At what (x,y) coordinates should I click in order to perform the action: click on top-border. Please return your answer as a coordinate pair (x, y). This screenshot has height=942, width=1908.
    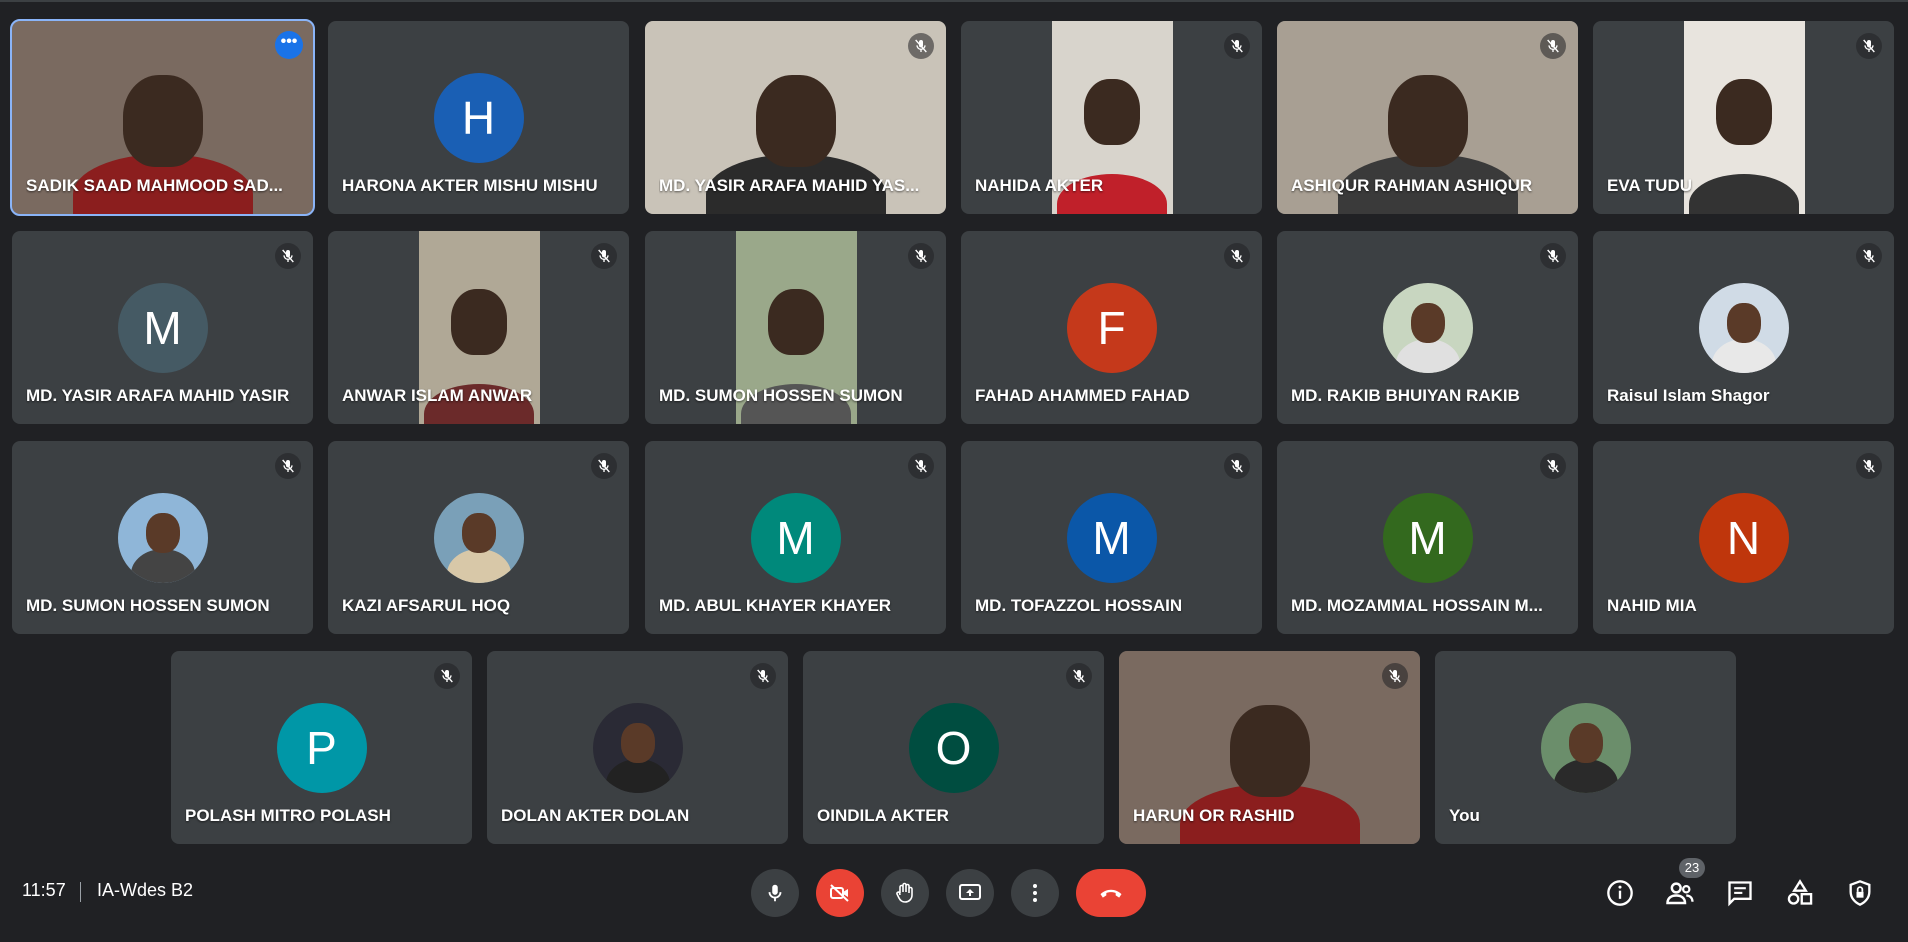
    Looking at the image, I should click on (954, 1).